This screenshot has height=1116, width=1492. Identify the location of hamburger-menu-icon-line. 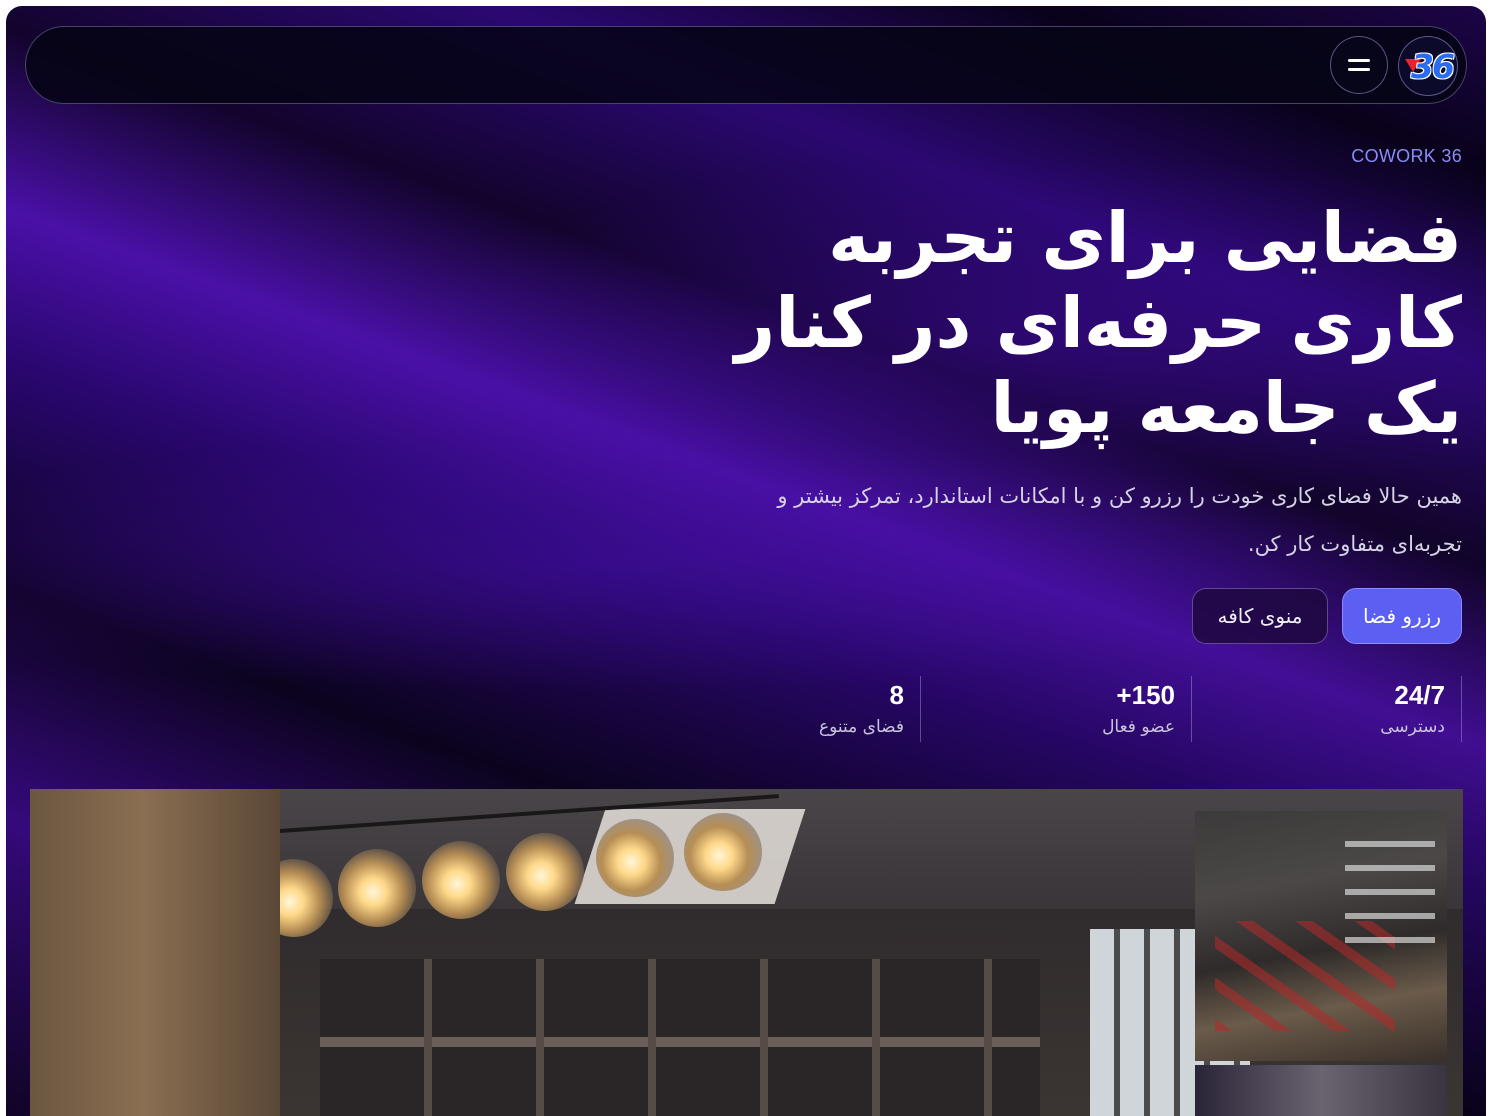
(1359, 69).